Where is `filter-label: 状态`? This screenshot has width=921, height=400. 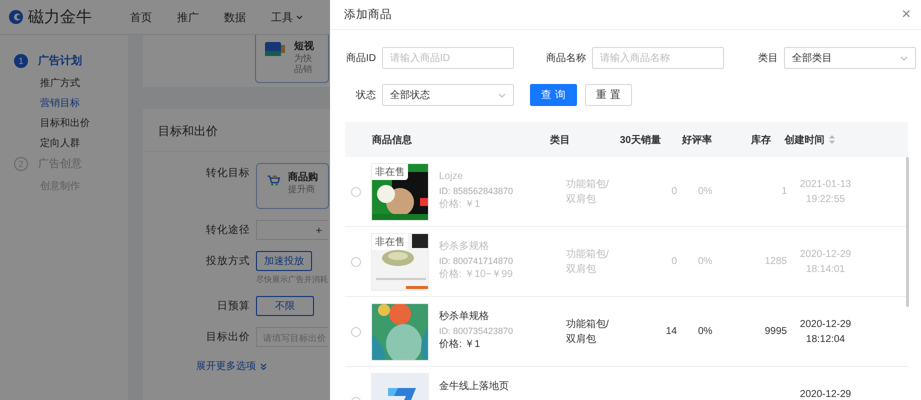 filter-label: 状态 is located at coordinates (365, 95).